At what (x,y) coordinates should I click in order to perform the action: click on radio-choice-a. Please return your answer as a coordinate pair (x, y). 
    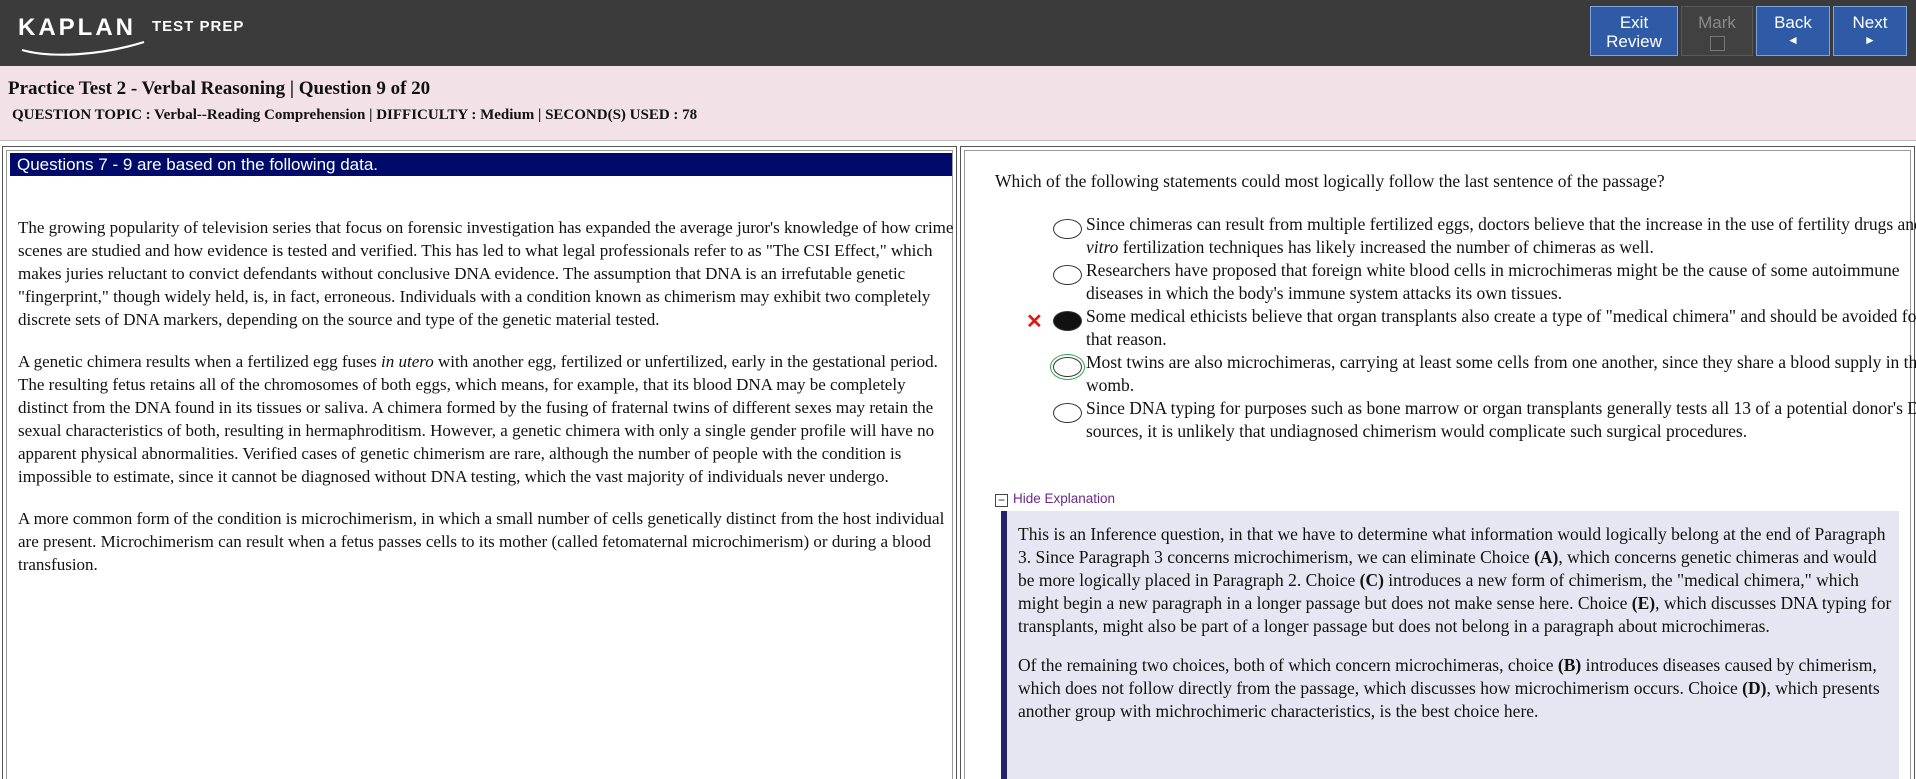
    Looking at the image, I should click on (1067, 229).